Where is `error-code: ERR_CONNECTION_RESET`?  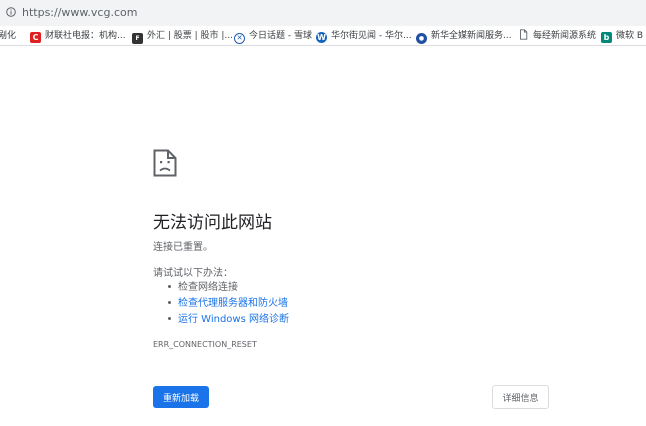 error-code: ERR_CONNECTION_RESET is located at coordinates (205, 344).